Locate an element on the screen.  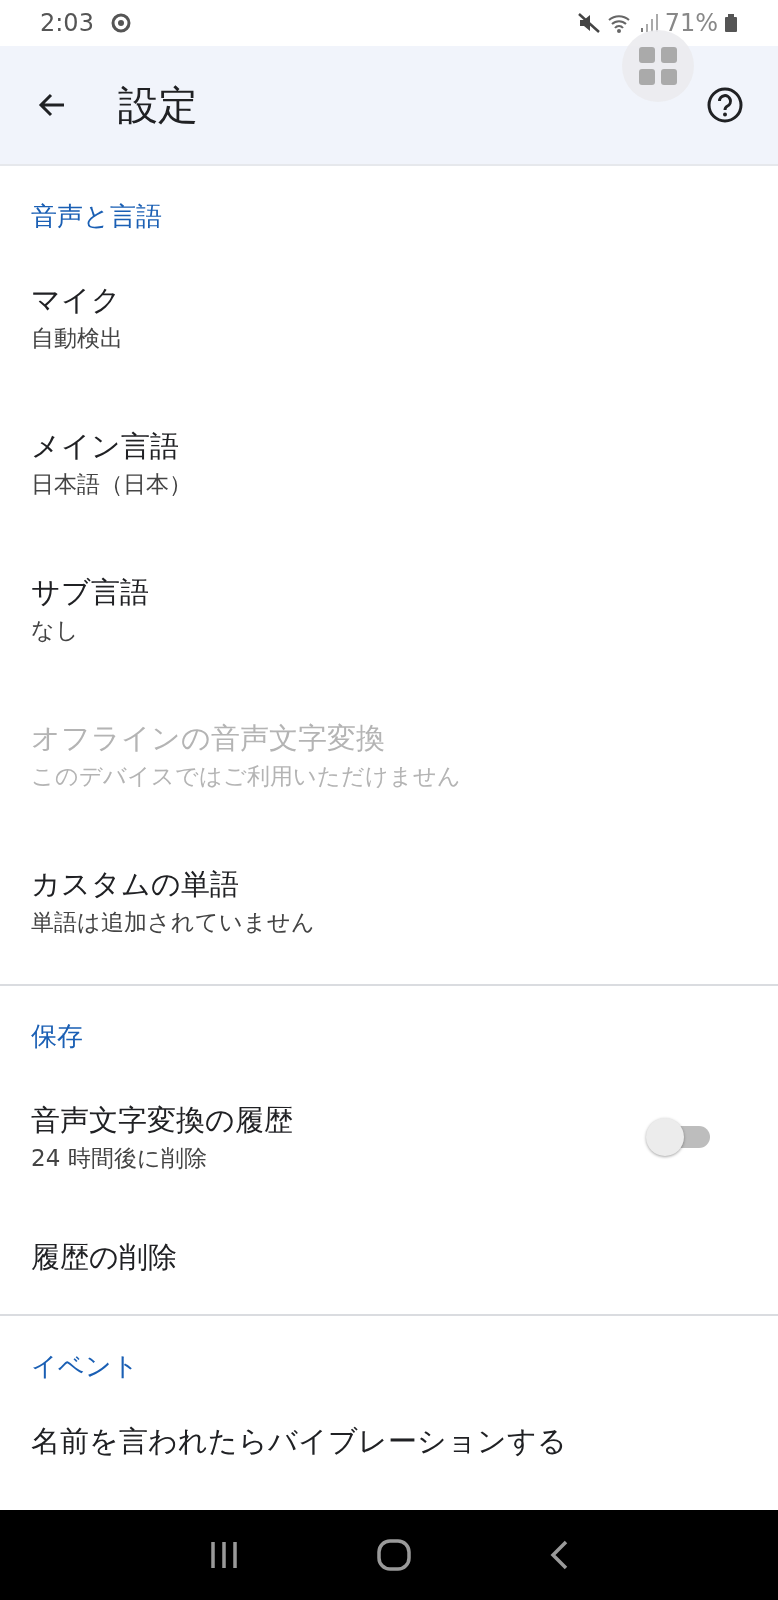
item-subtitle: このデバイスではご利用いただけません is located at coordinates (246, 776).